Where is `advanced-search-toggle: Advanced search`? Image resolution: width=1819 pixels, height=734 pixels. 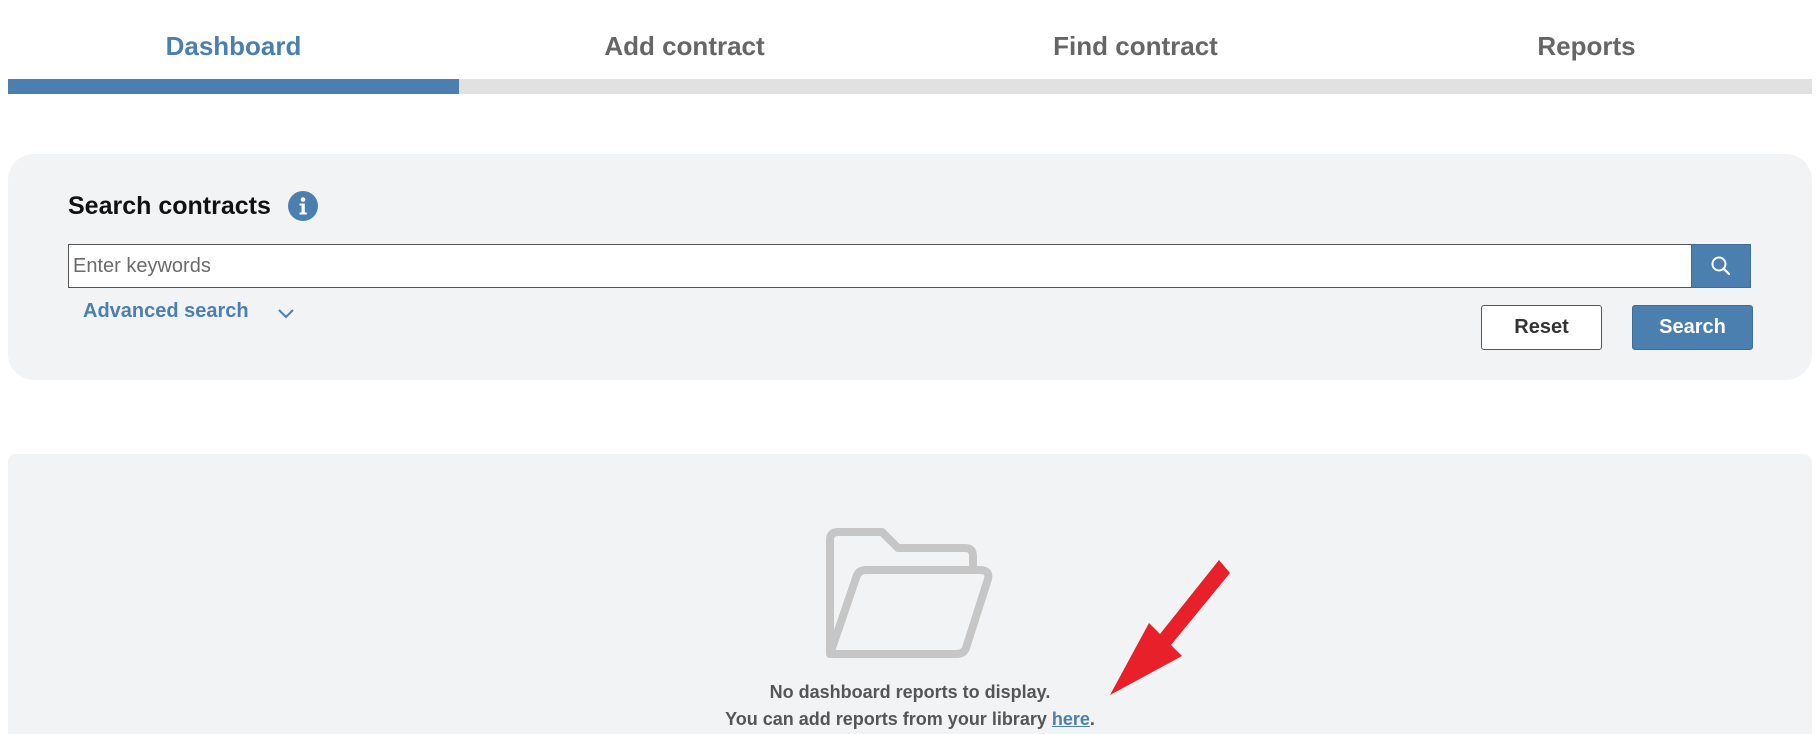
advanced-search-toggle: Advanced search is located at coordinates (189, 311).